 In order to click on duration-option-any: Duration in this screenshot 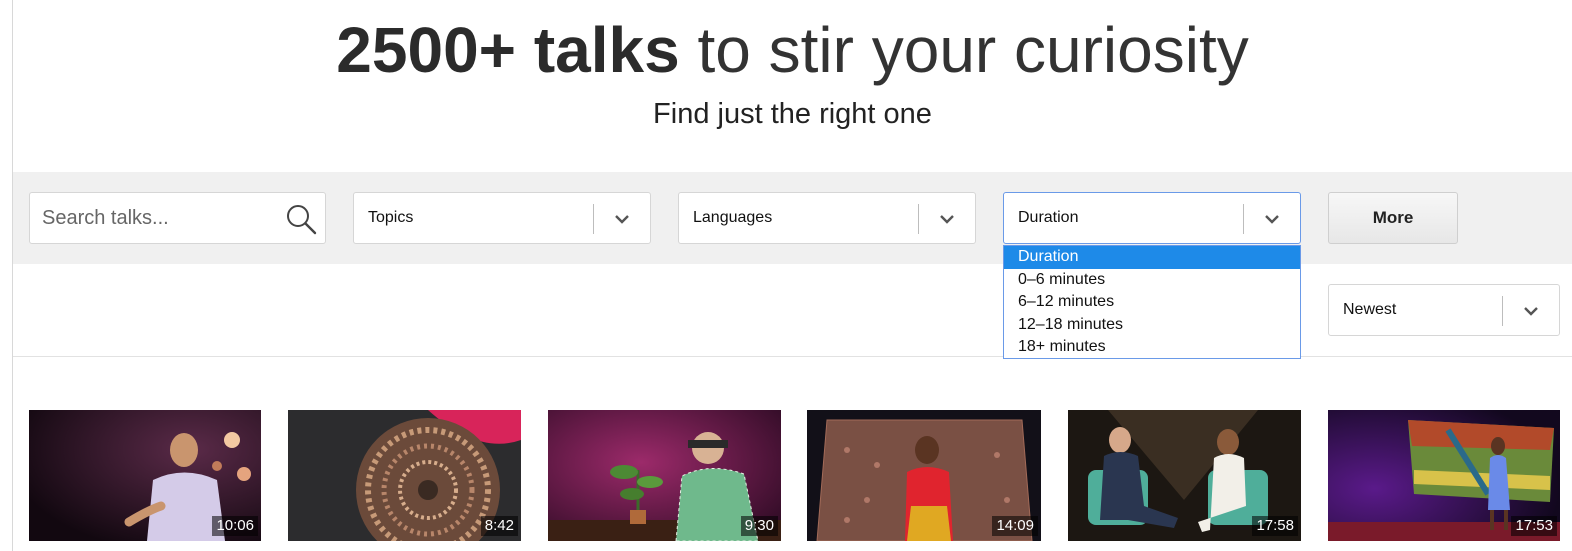, I will do `click(1152, 257)`.